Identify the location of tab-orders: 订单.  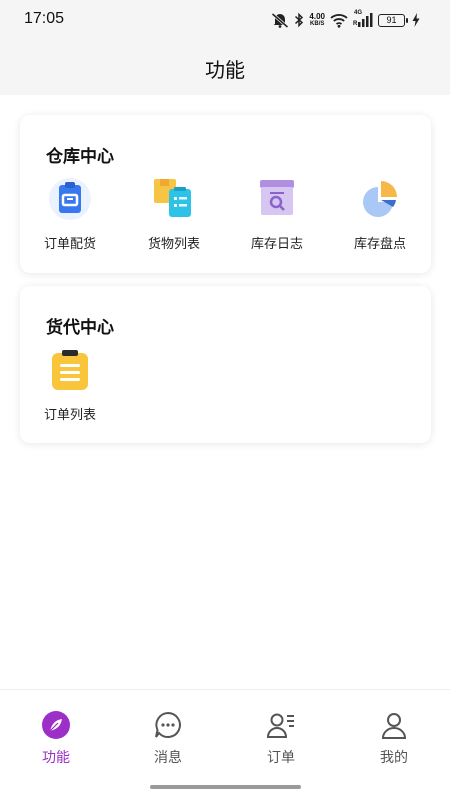
(281, 738).